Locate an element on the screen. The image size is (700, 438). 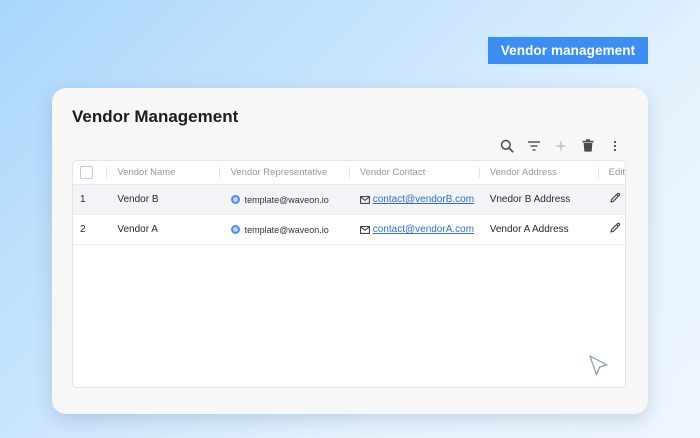
more-vertical-icon is located at coordinates (614, 145).